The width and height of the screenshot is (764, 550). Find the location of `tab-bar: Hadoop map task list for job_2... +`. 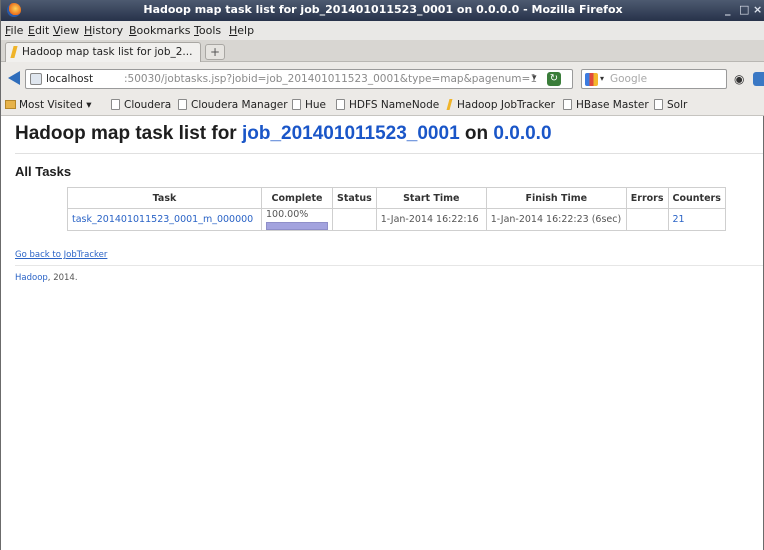

tab-bar: Hadoop map task list for job_2... + is located at coordinates (382, 51).